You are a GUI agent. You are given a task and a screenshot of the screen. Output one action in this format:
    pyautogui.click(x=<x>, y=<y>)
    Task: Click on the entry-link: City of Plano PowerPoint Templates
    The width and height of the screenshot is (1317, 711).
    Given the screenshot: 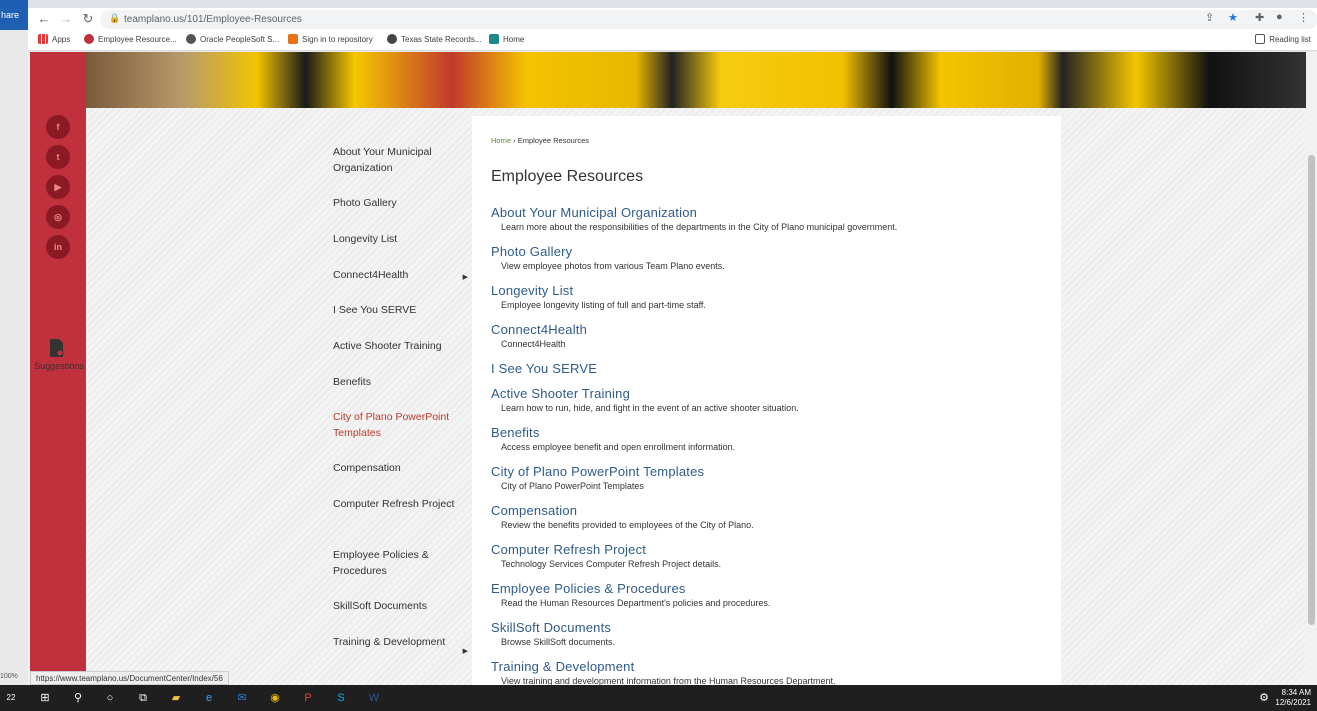 What is the action you would take?
    pyautogui.click(x=771, y=471)
    